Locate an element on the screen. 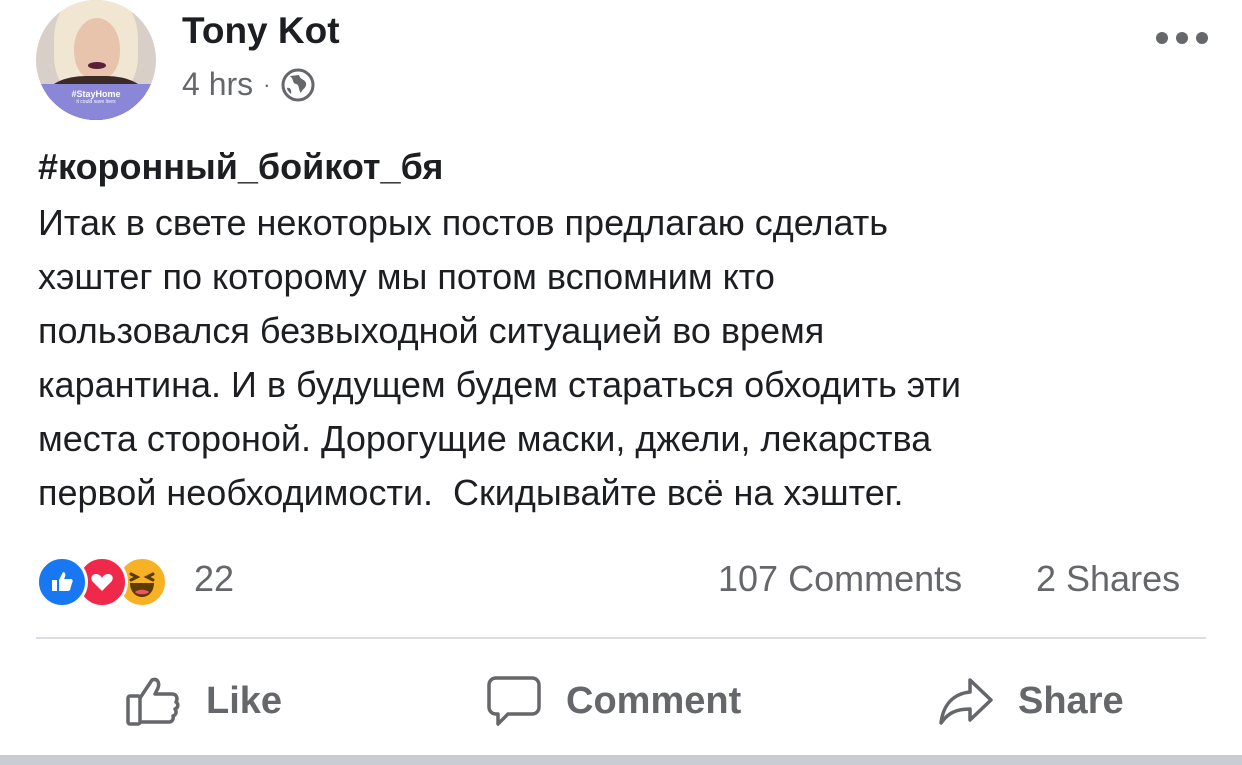  author-avatar: #StayHome it could save lives is located at coordinates (96, 60).